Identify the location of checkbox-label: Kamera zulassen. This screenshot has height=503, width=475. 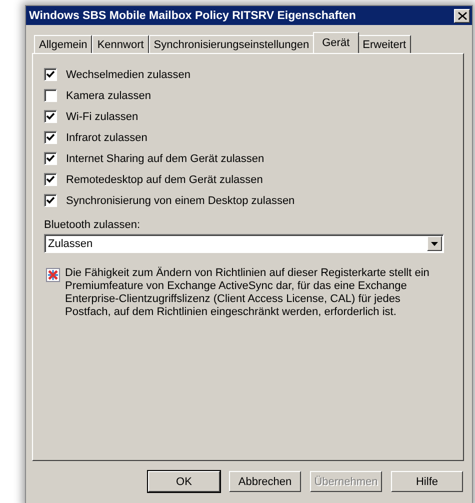
(108, 96).